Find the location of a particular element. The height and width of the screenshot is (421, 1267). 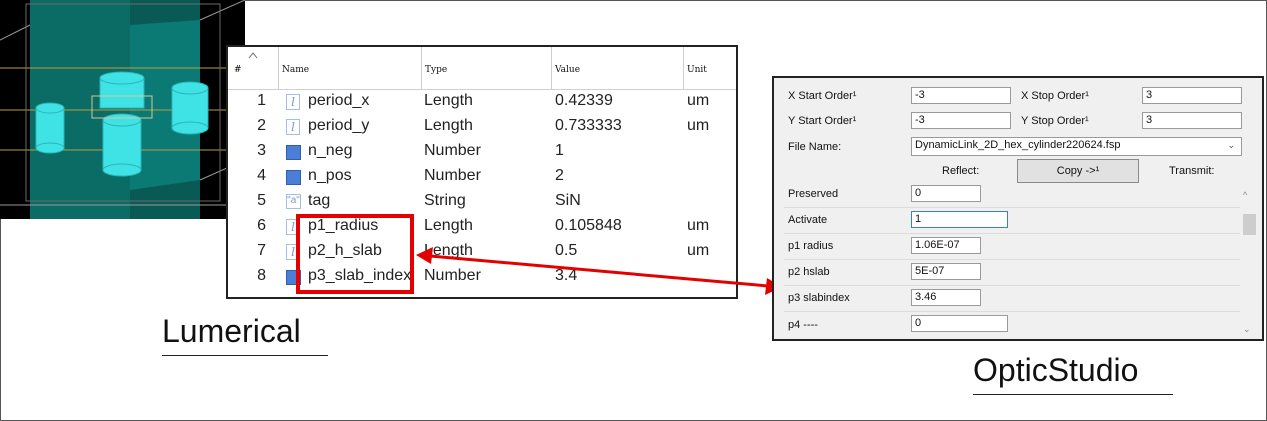

x-start-order-input: -3 is located at coordinates (961, 95).